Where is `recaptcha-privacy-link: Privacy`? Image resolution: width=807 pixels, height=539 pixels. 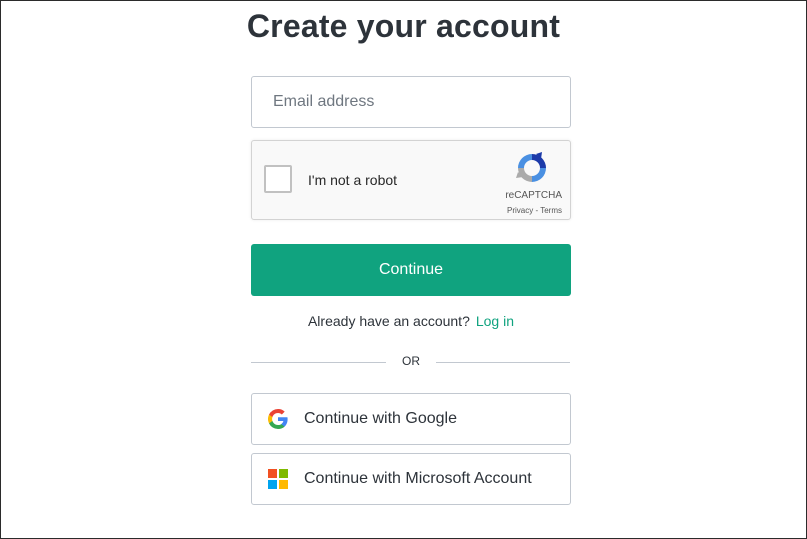 recaptcha-privacy-link: Privacy is located at coordinates (520, 210).